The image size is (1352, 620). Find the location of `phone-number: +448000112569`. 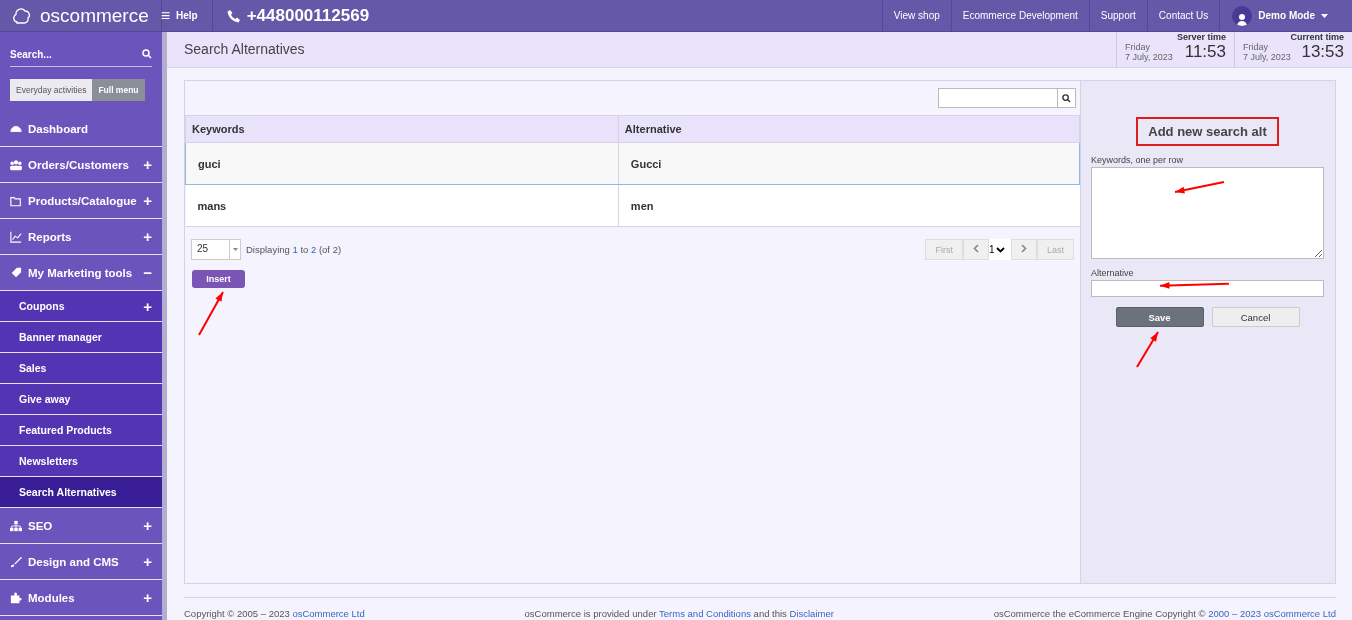

phone-number: +448000112569 is located at coordinates (308, 15).